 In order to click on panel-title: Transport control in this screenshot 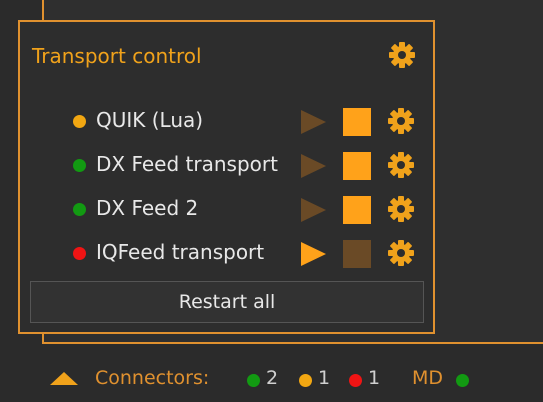, I will do `click(117, 56)`.